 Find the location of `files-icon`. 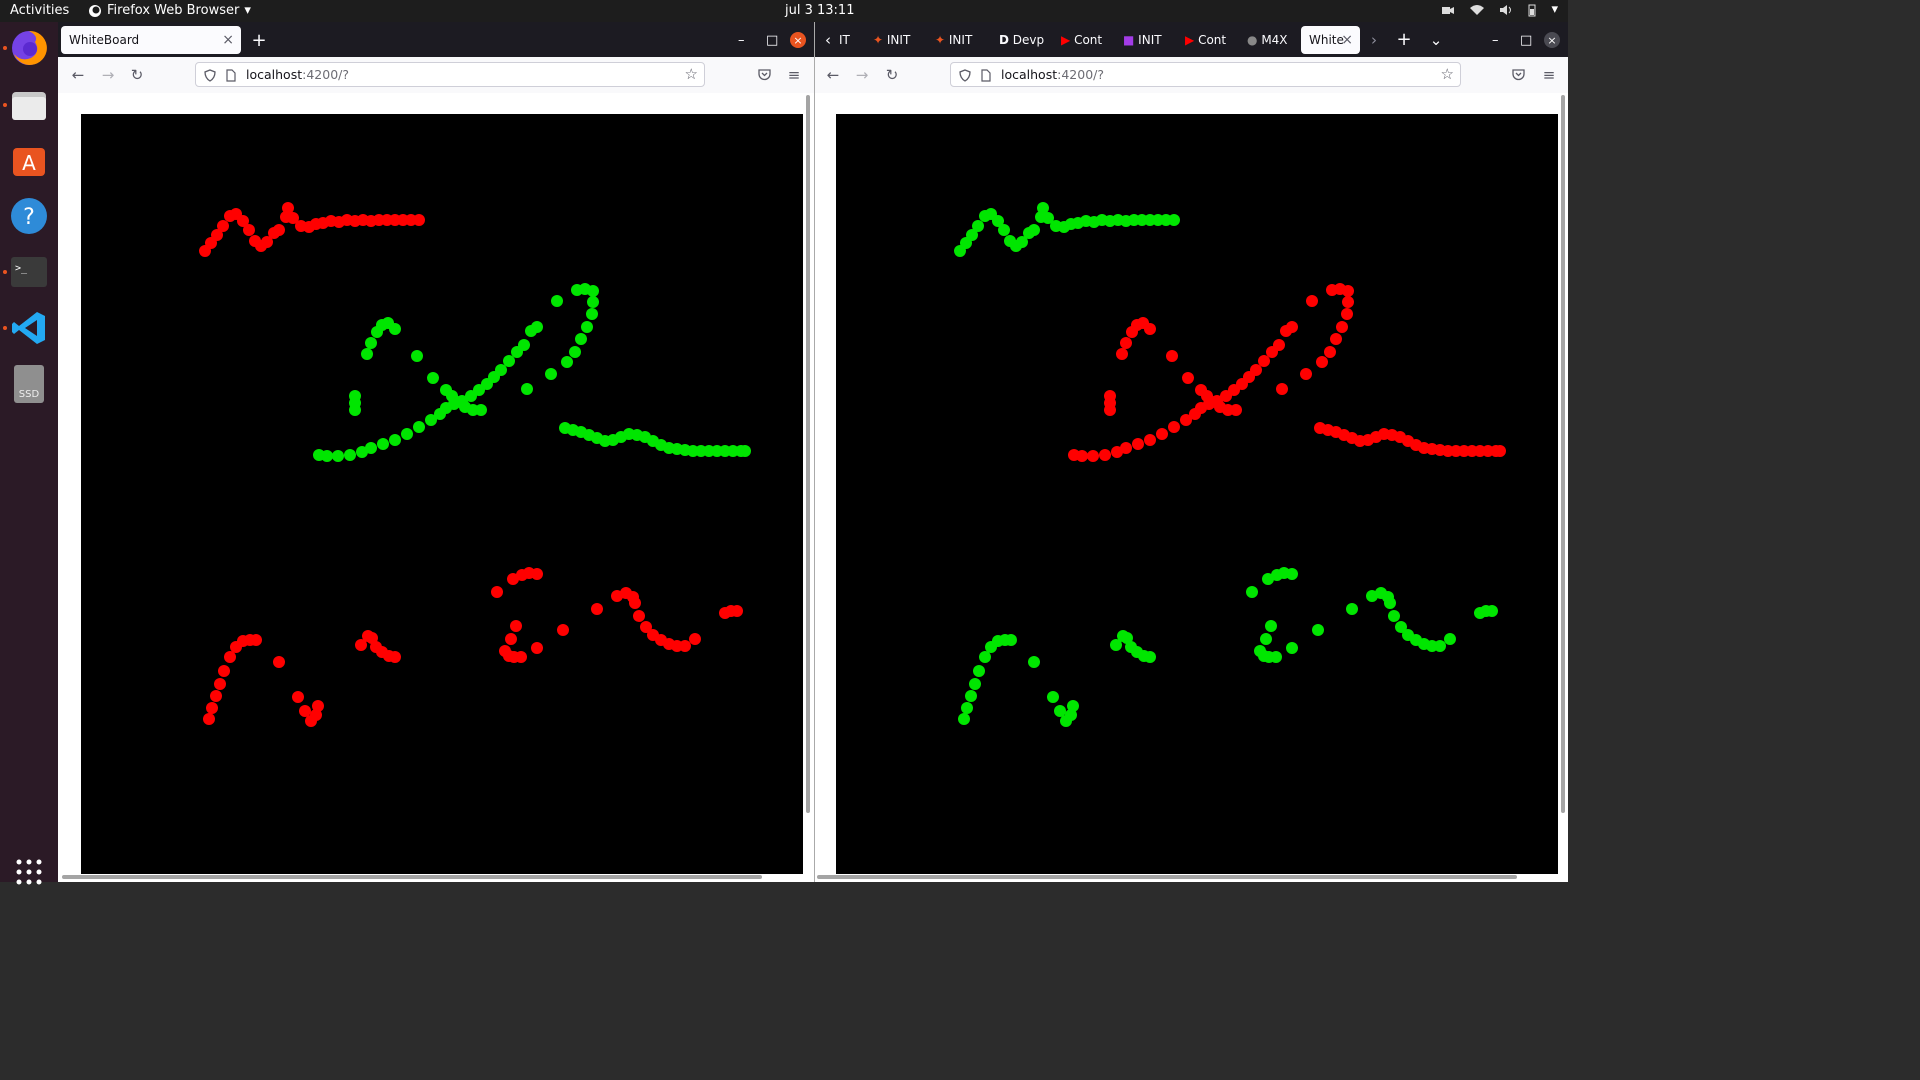

files-icon is located at coordinates (29, 105).